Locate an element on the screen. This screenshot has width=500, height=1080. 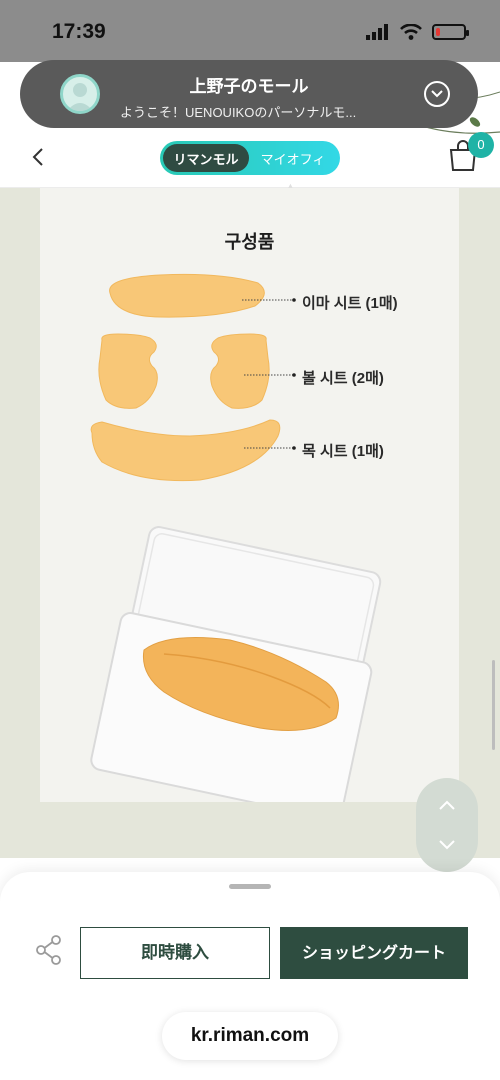
cheek-sheet-left is located at coordinates (128, 371).